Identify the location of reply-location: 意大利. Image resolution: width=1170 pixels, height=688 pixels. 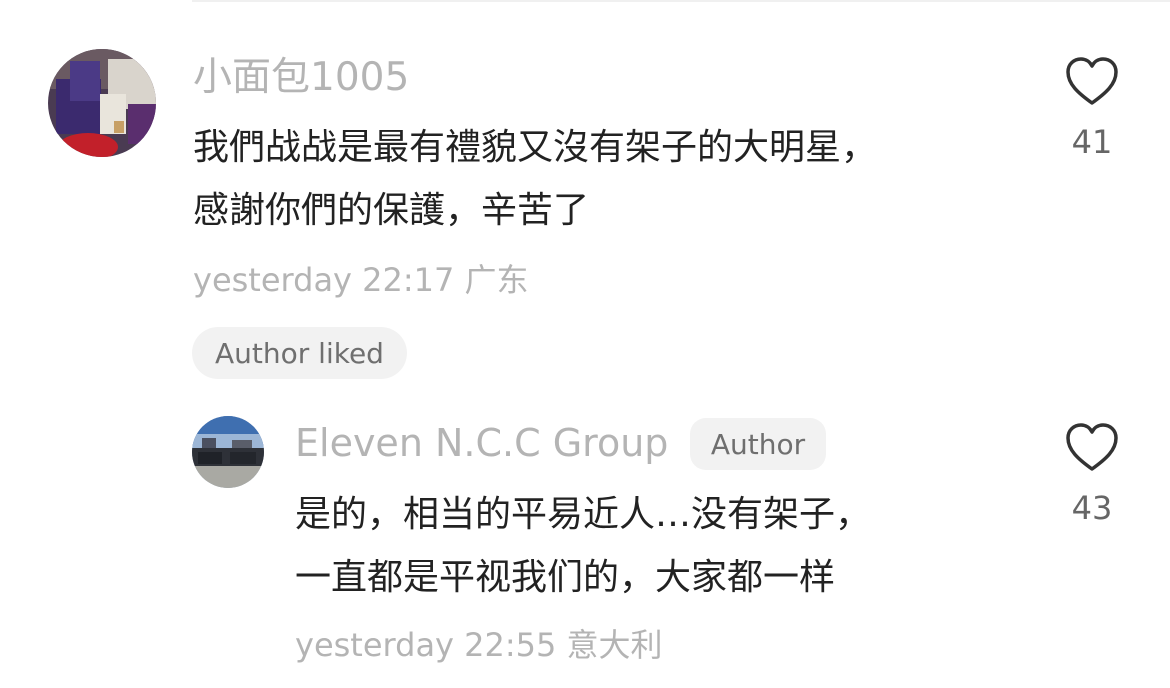
(614, 645).